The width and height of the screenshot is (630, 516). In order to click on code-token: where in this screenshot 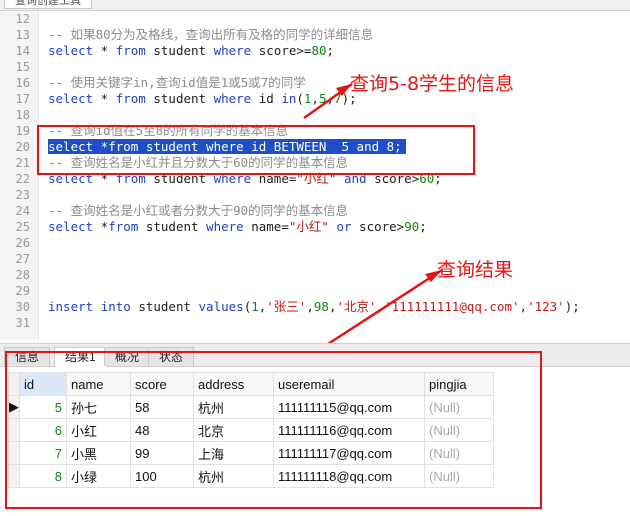, I will do `click(225, 226)`.